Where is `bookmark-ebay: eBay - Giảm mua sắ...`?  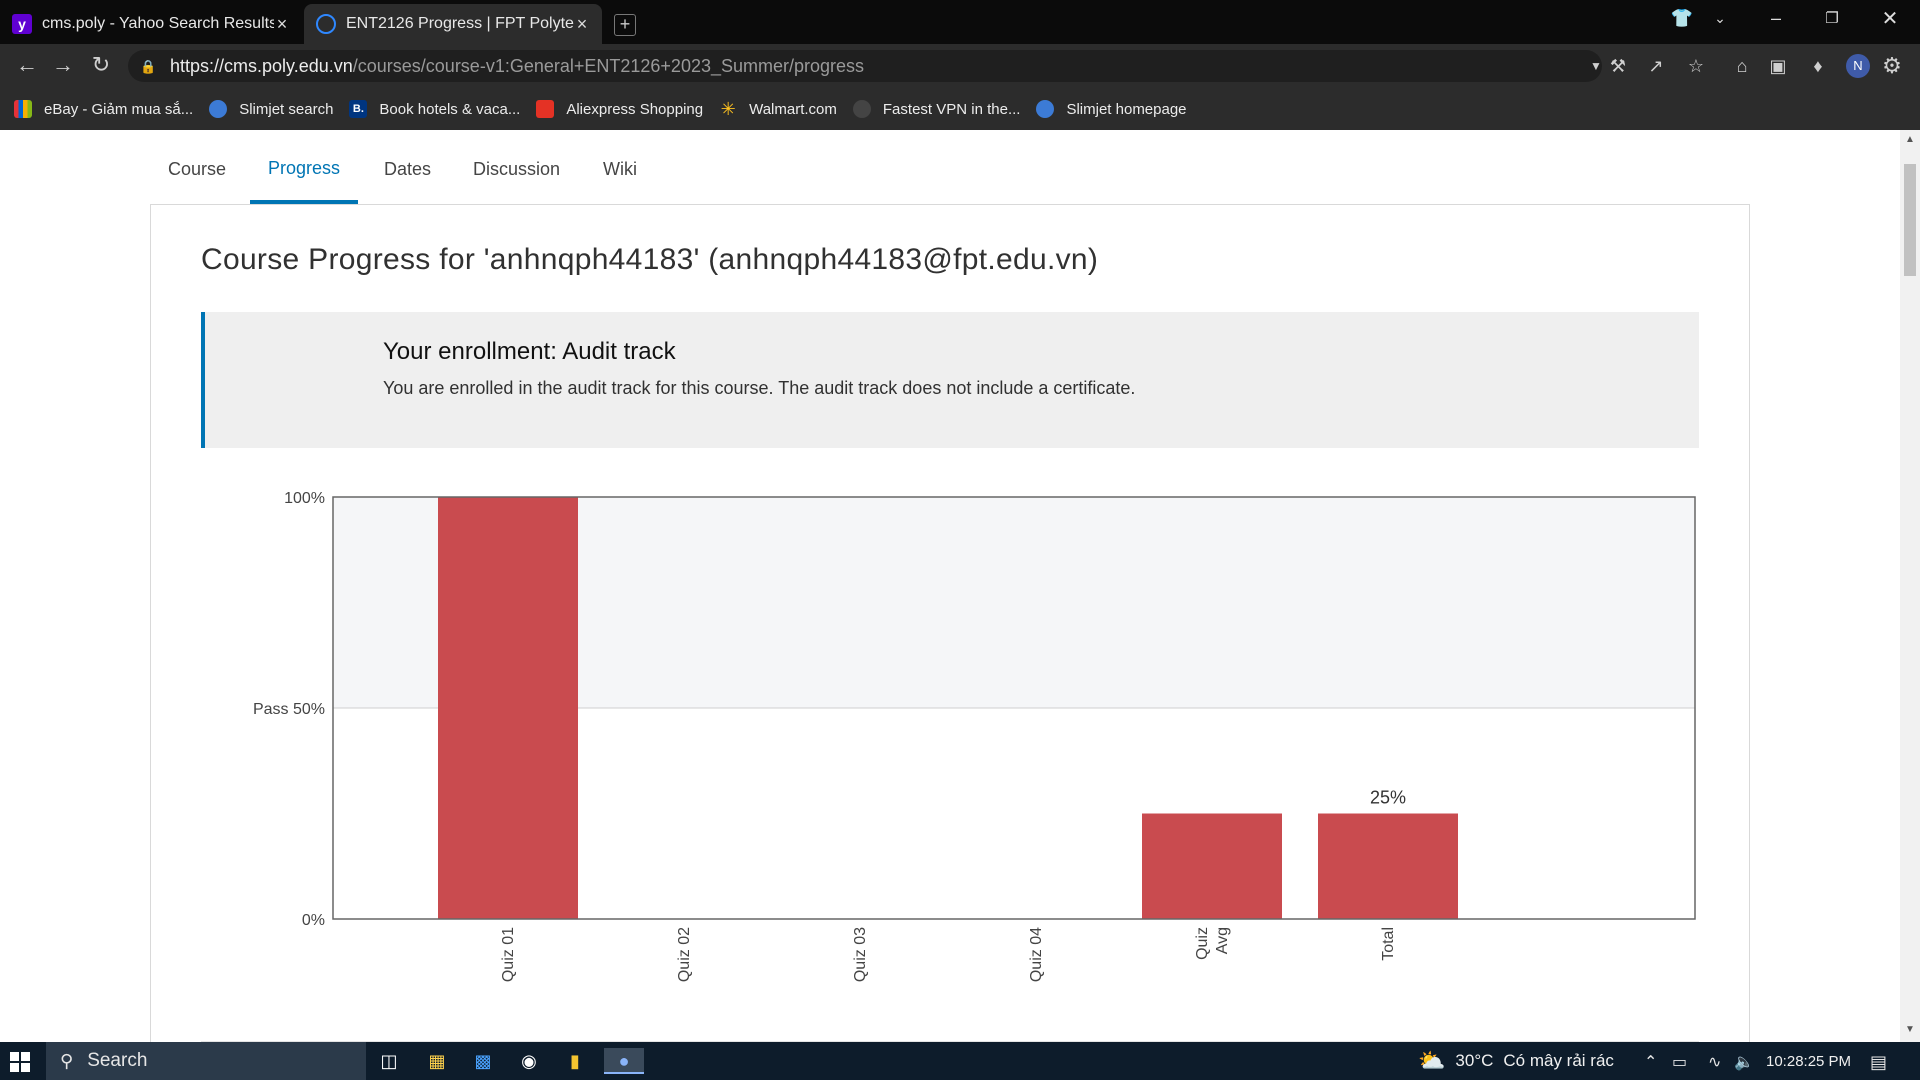 bookmark-ebay: eBay - Giảm mua sắ... is located at coordinates (103, 109).